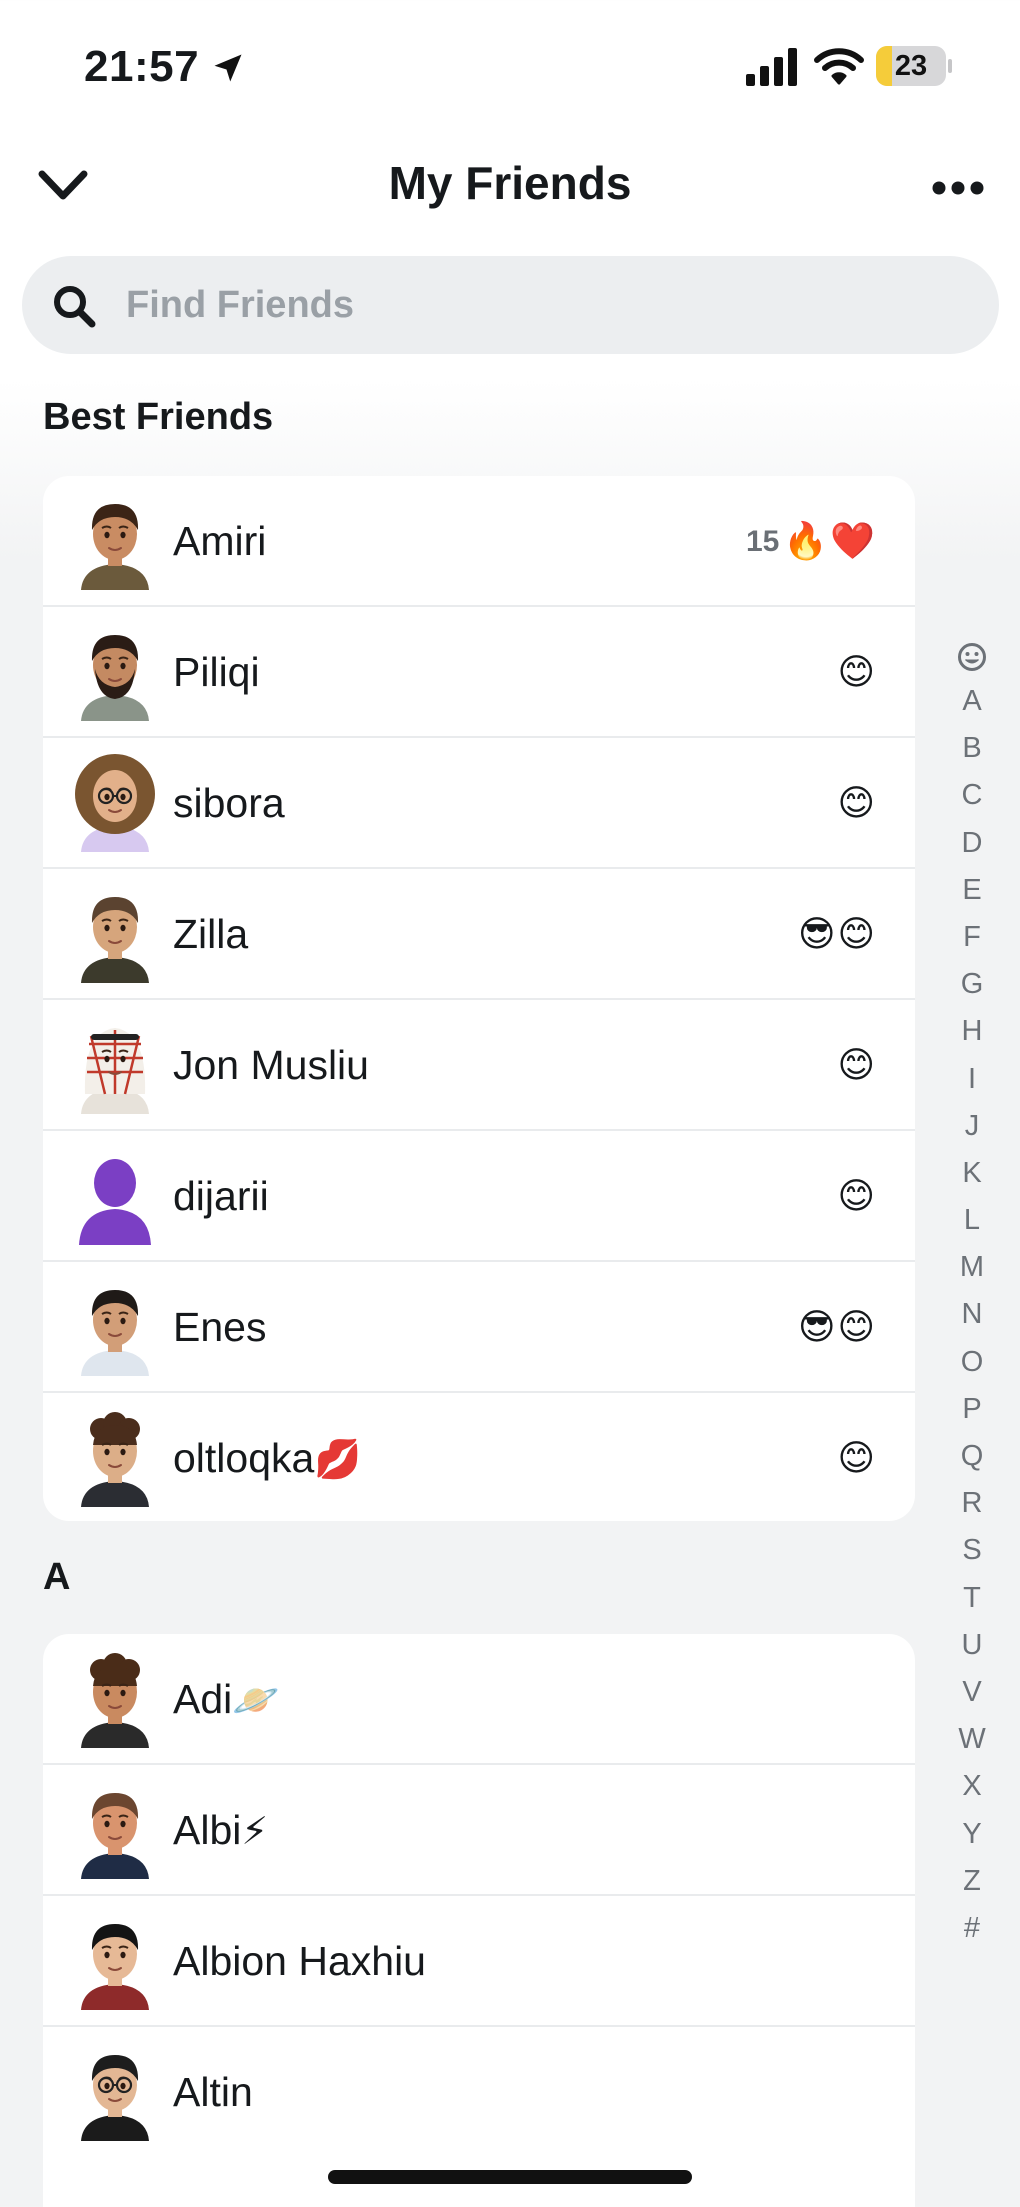 This screenshot has height=2207, width=1020. Describe the element at coordinates (816, 1327) in the screenshot. I see `friend-emoji: 😎` at that location.